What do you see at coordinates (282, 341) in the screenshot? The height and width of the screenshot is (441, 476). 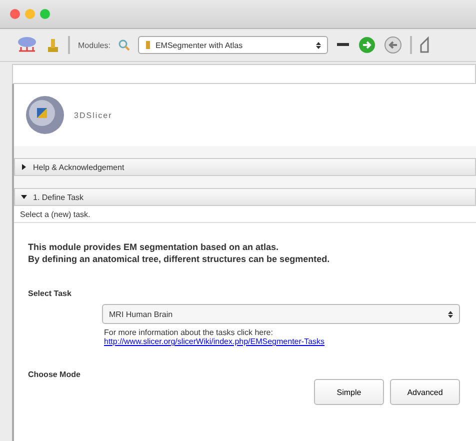 I see `info-link: http://www.slicer.org/slicerWiki/index.php/EMSegmenter-Tasks` at bounding box center [282, 341].